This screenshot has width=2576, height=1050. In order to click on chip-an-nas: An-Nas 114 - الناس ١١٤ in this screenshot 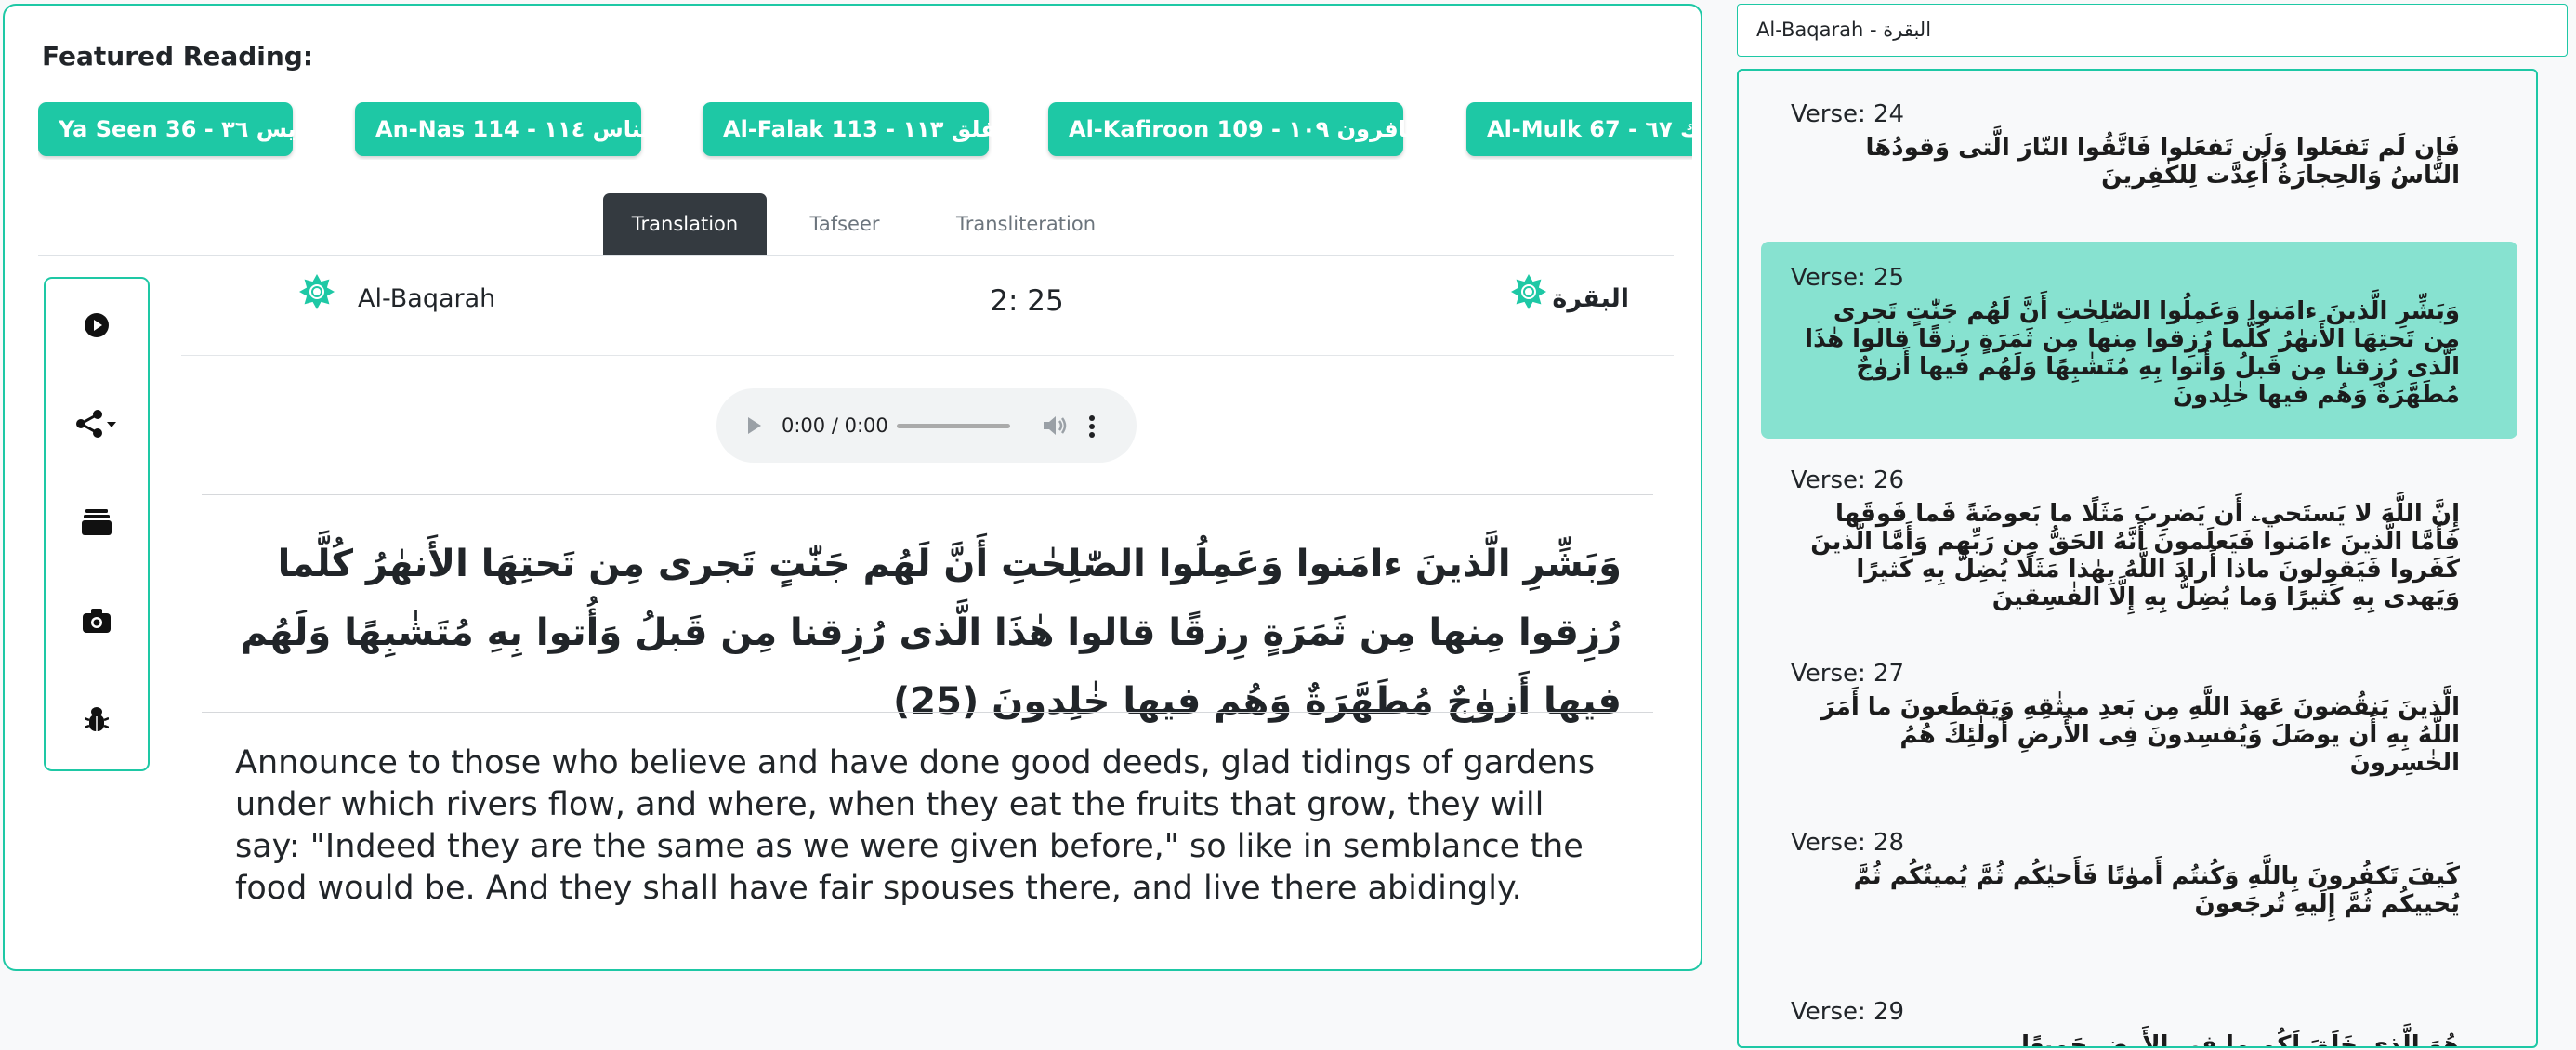, I will do `click(506, 129)`.